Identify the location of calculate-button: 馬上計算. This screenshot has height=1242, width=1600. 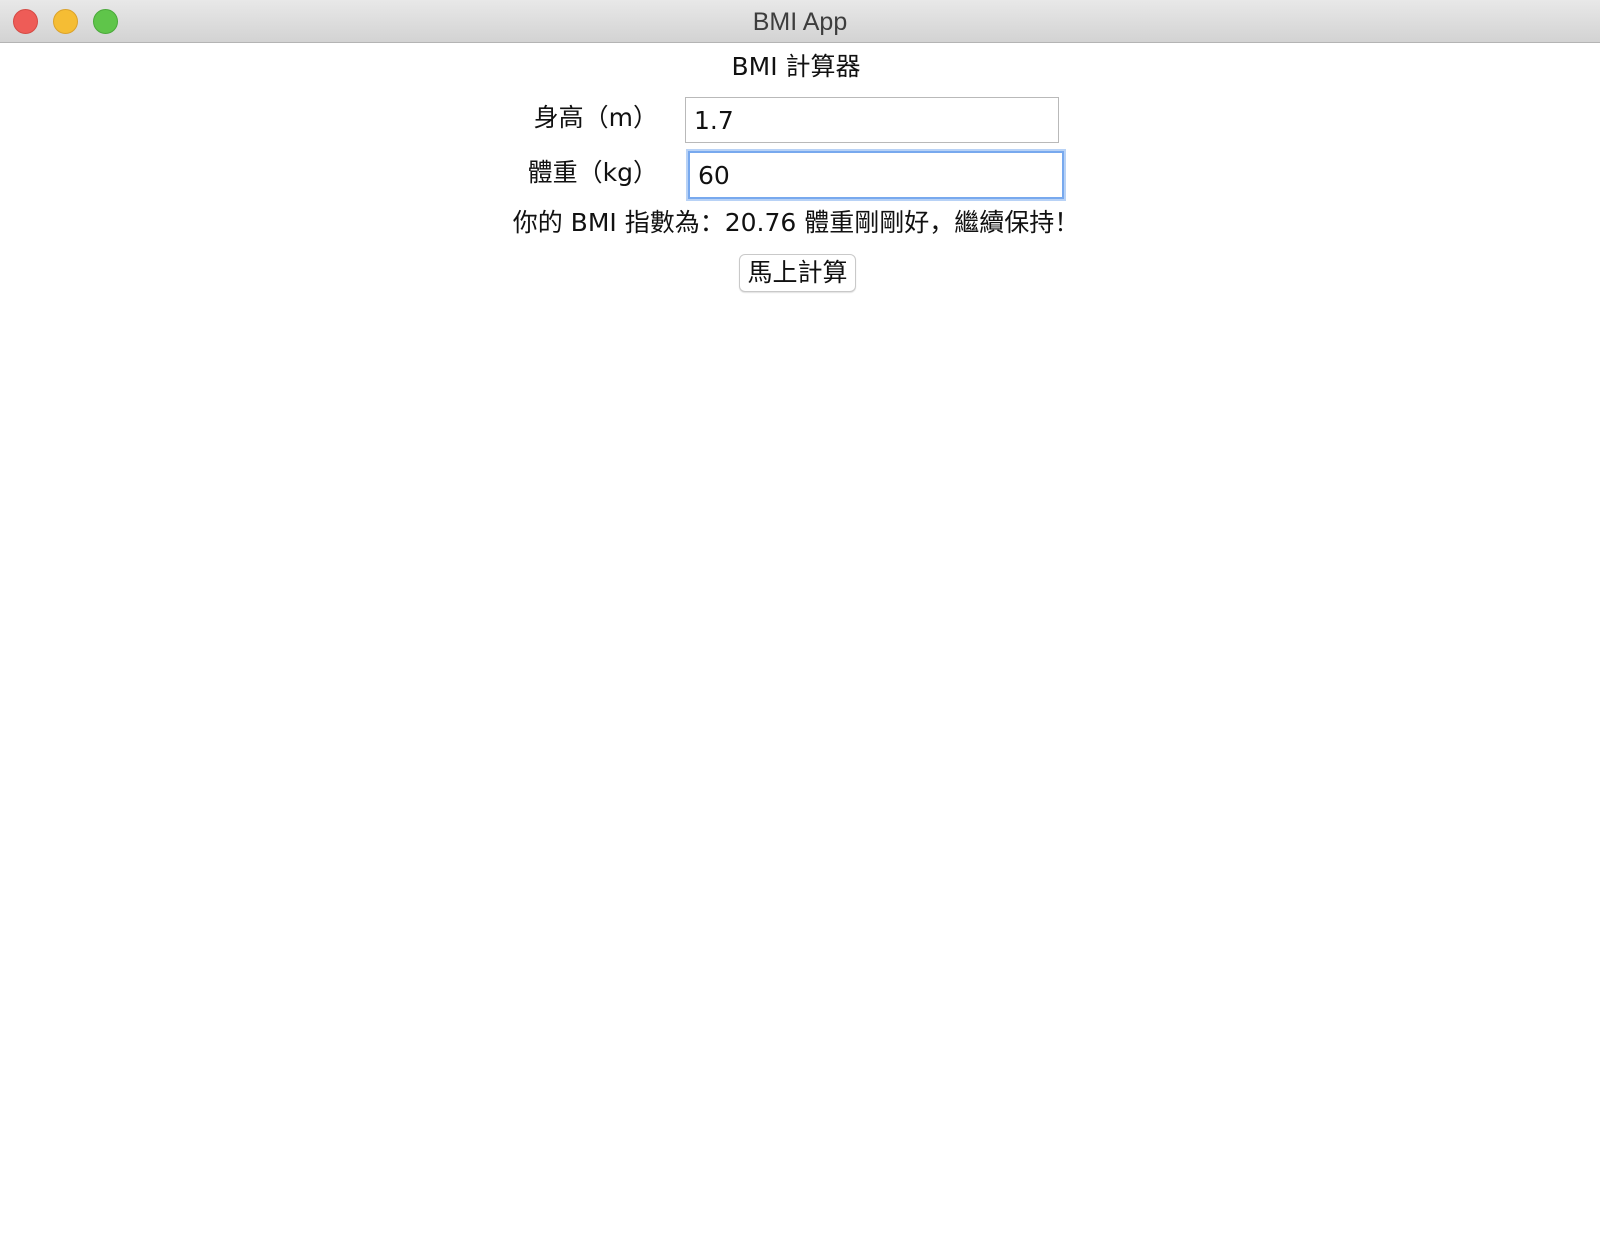
(797, 273).